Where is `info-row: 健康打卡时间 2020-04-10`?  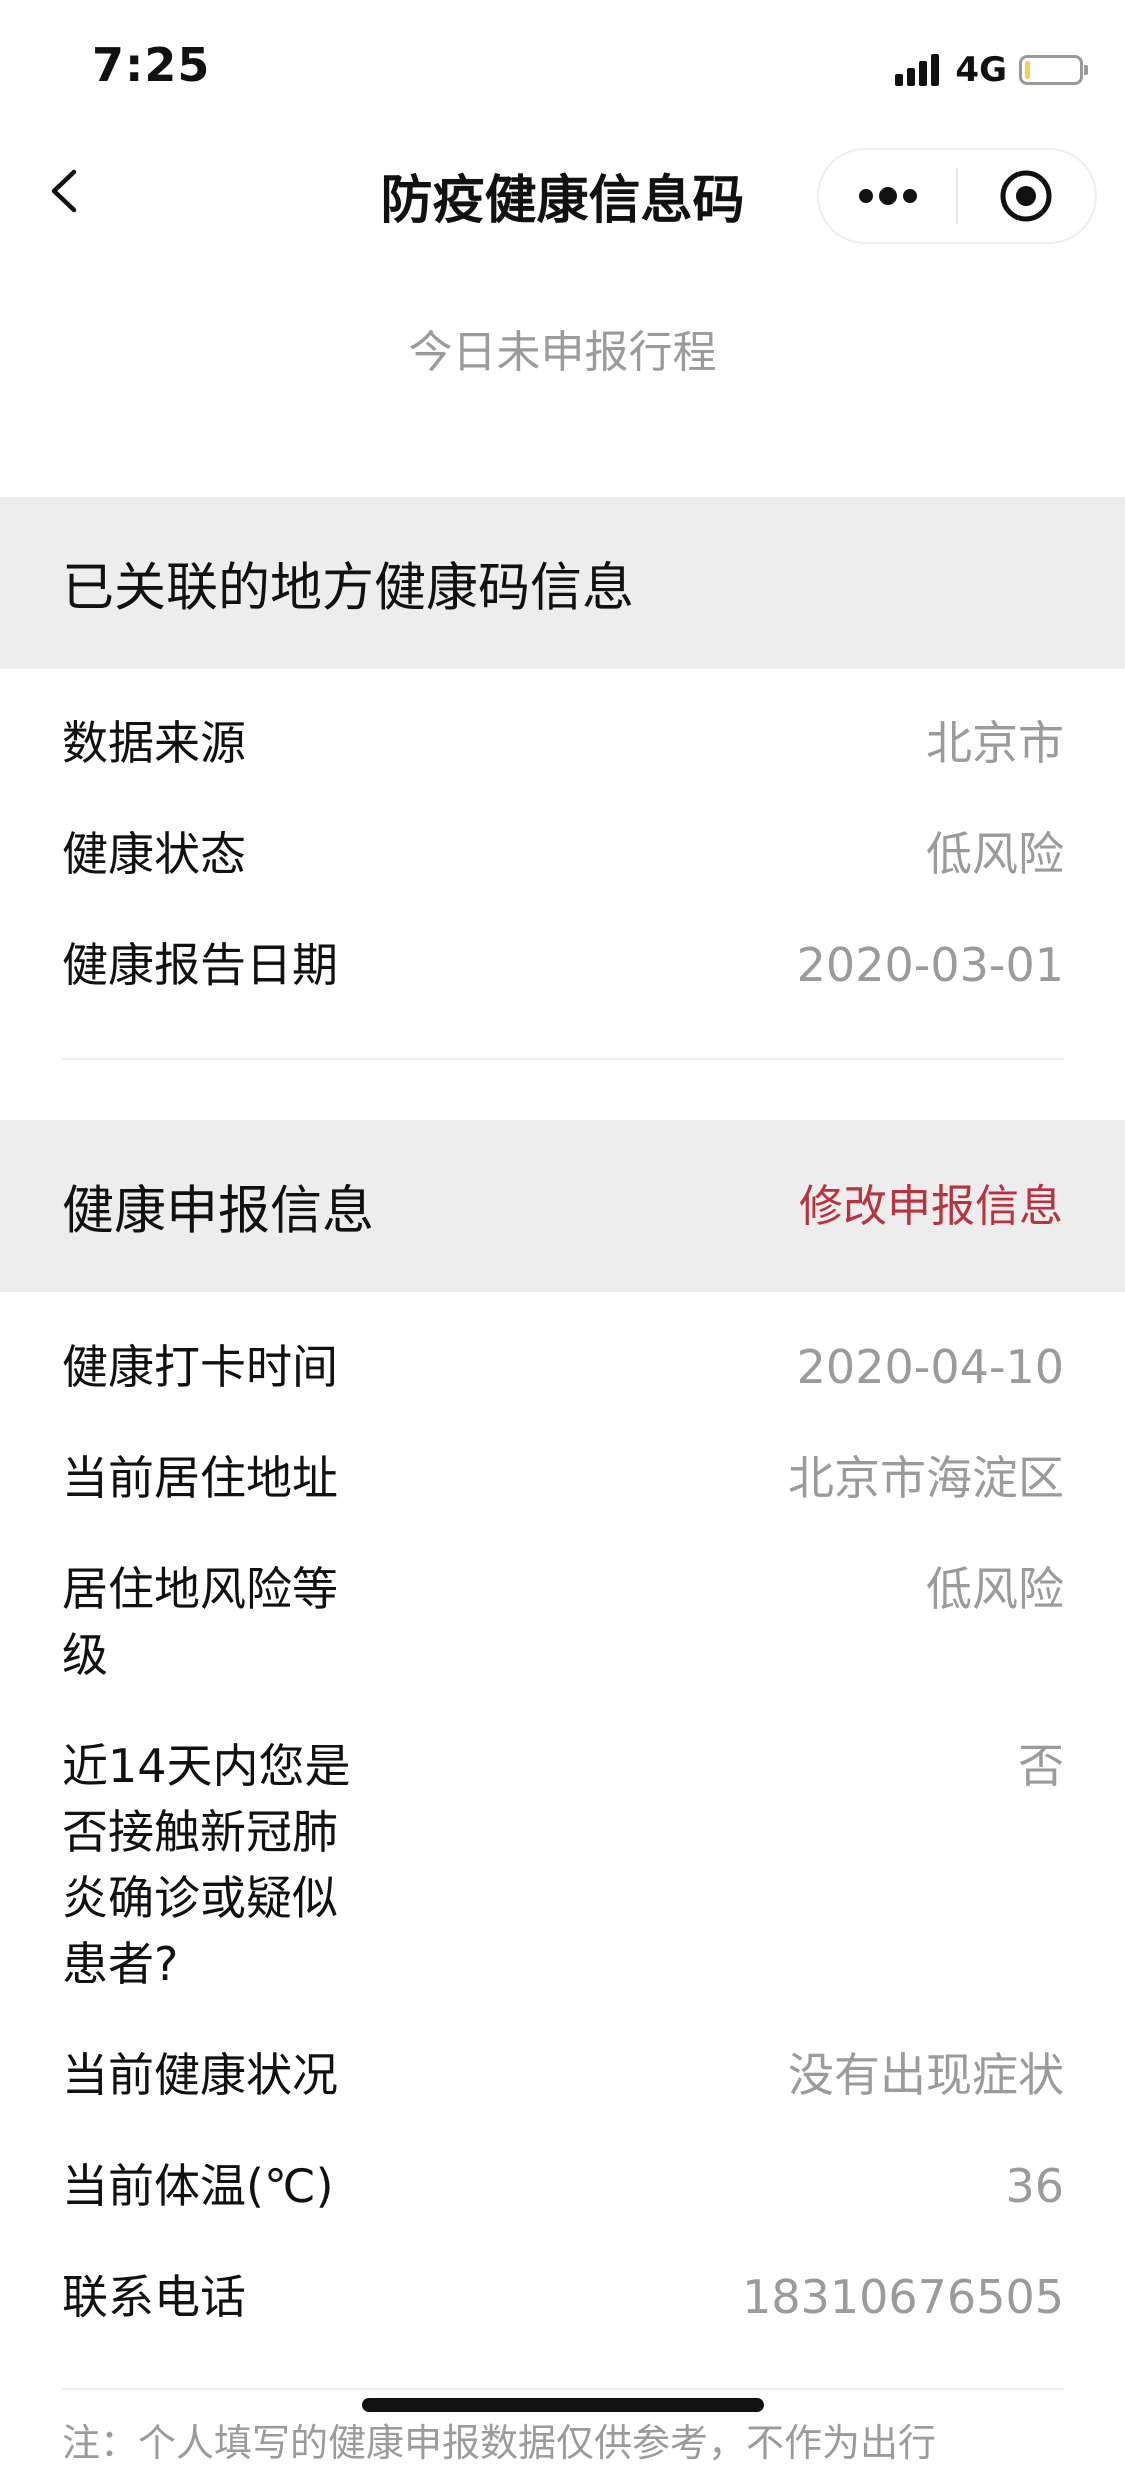 info-row: 健康打卡时间 2020-04-10 is located at coordinates (563, 1367).